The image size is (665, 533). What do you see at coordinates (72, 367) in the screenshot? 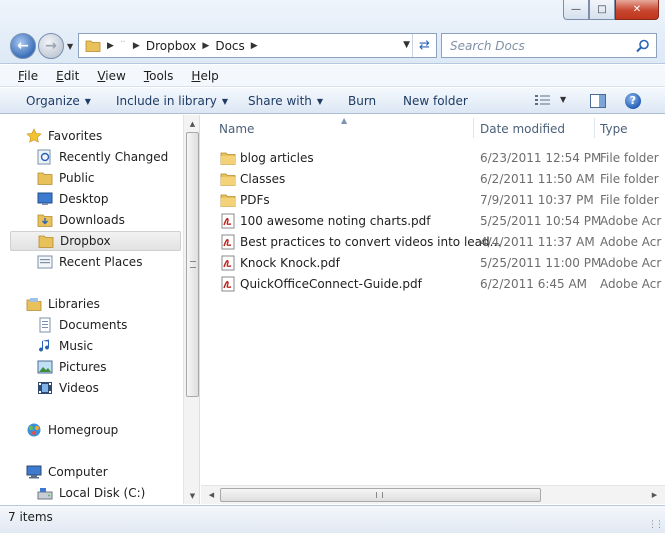
I see `nav-pictures: Pictures` at bounding box center [72, 367].